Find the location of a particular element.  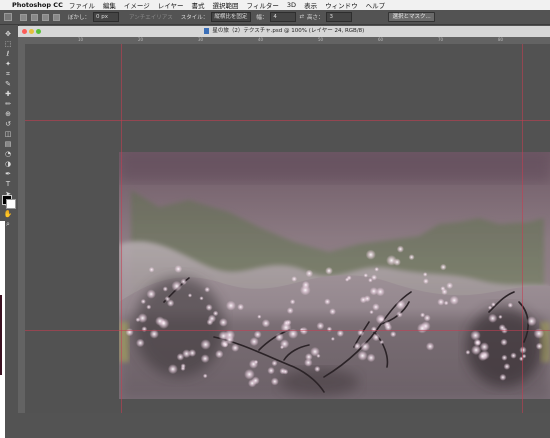

dodge-icon: ◑ is located at coordinates (8, 164).